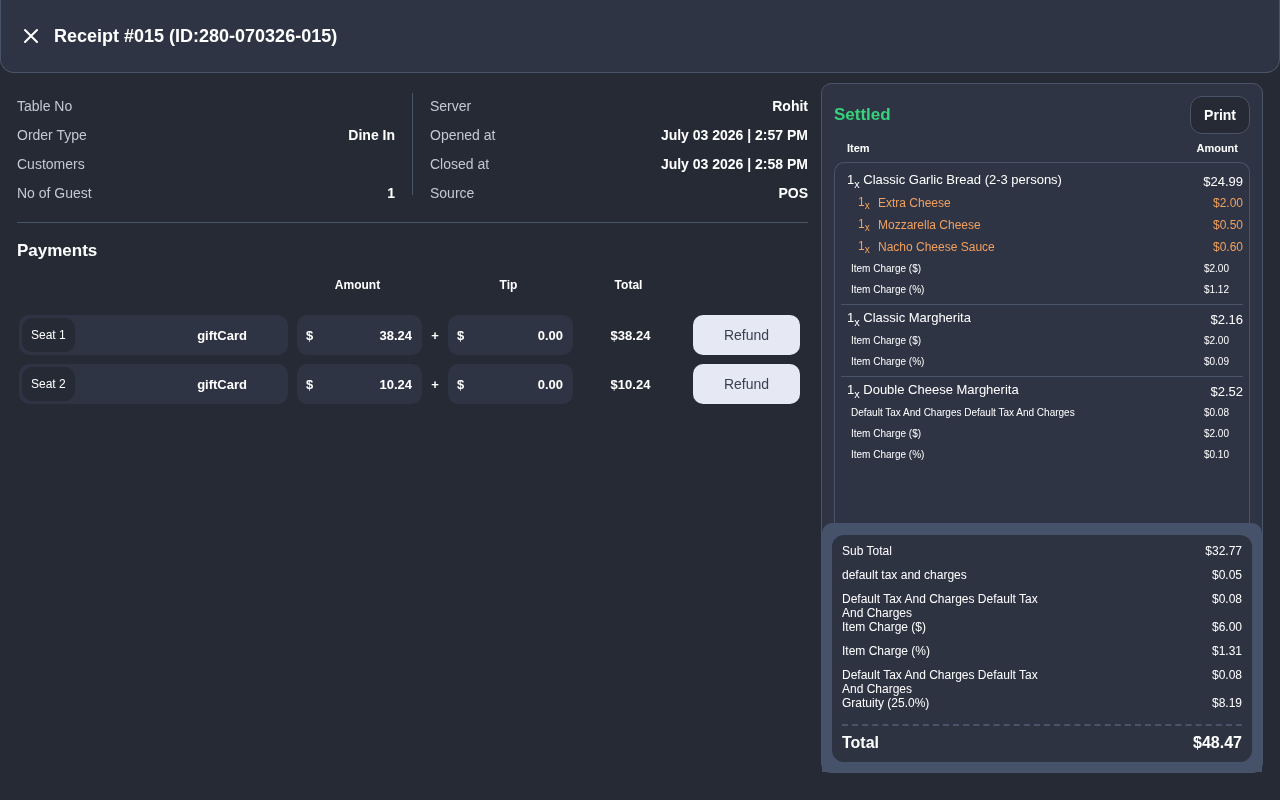  Describe the element at coordinates (48, 384) in the screenshot. I see `seat-badge: Seat 2` at that location.